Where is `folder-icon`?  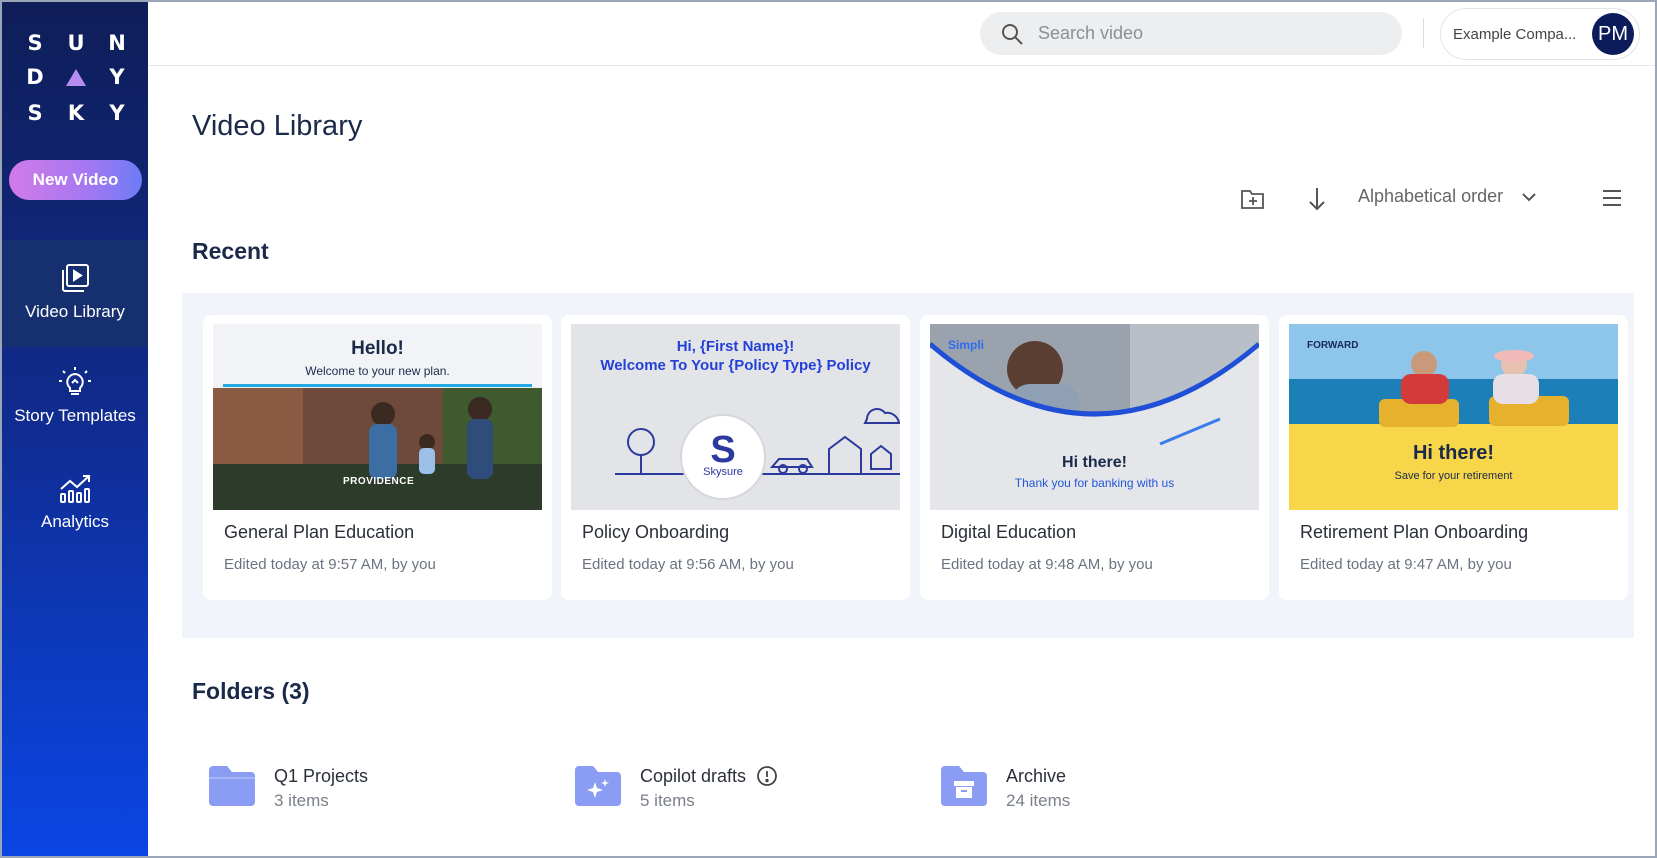 folder-icon is located at coordinates (232, 786).